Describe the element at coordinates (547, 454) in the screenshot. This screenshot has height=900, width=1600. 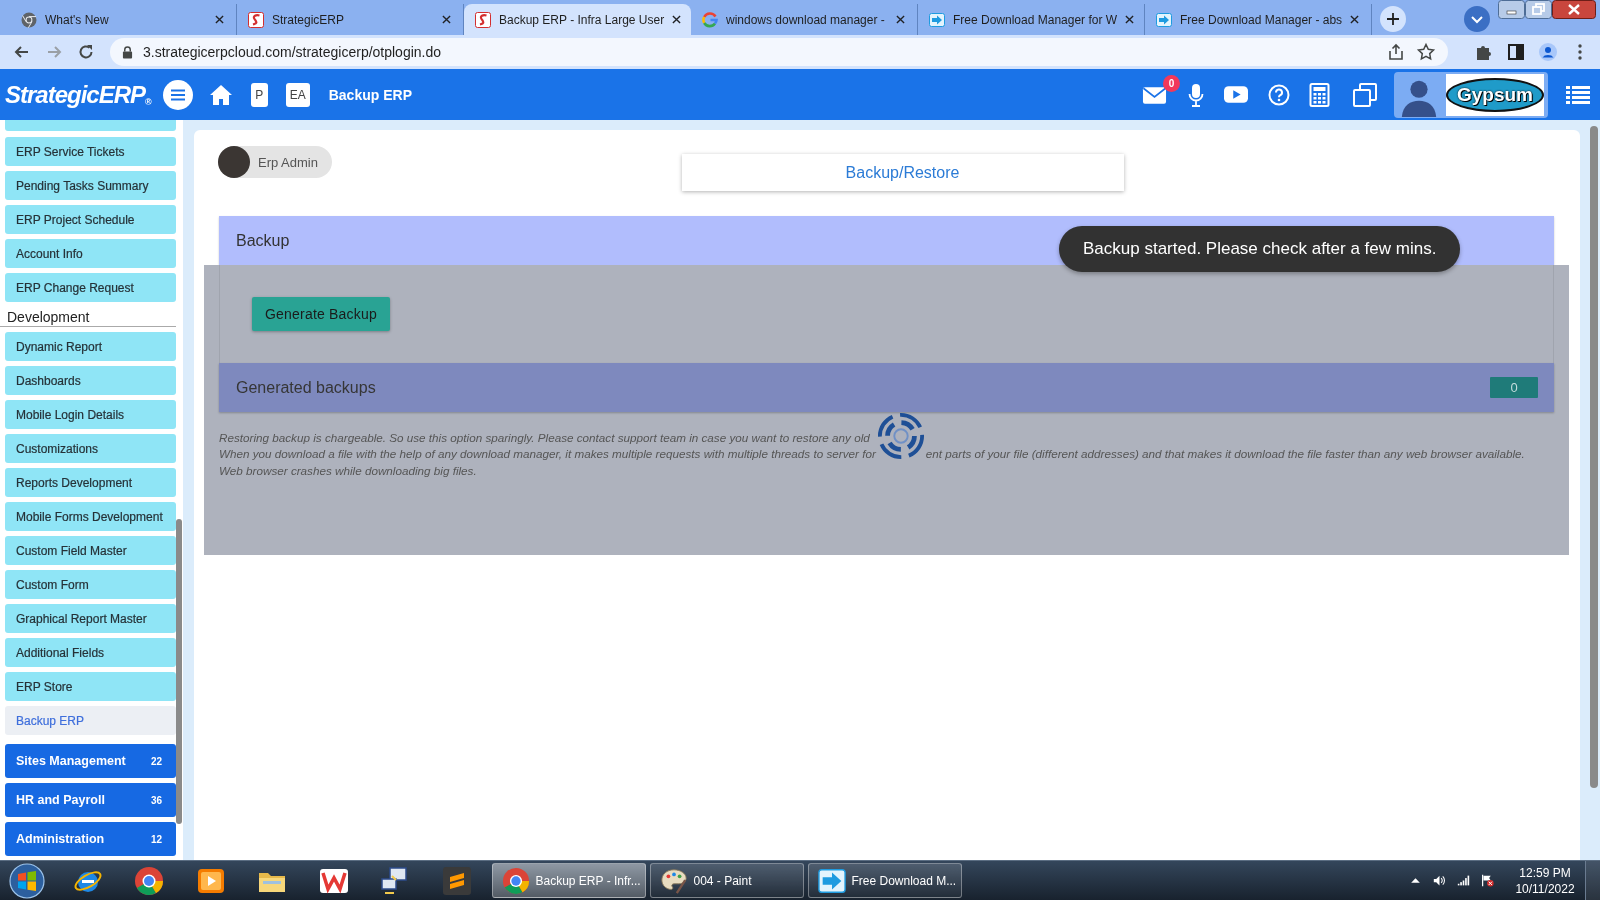
I see `note-text: When you download a file with the help of any download manager, it makes multiple requests with multiple threads to server for` at that location.